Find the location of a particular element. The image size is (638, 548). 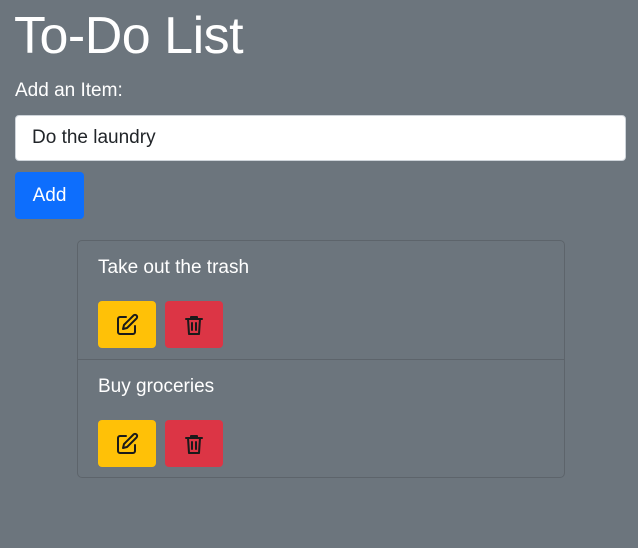

page-title: To-Do List is located at coordinates (129, 36).